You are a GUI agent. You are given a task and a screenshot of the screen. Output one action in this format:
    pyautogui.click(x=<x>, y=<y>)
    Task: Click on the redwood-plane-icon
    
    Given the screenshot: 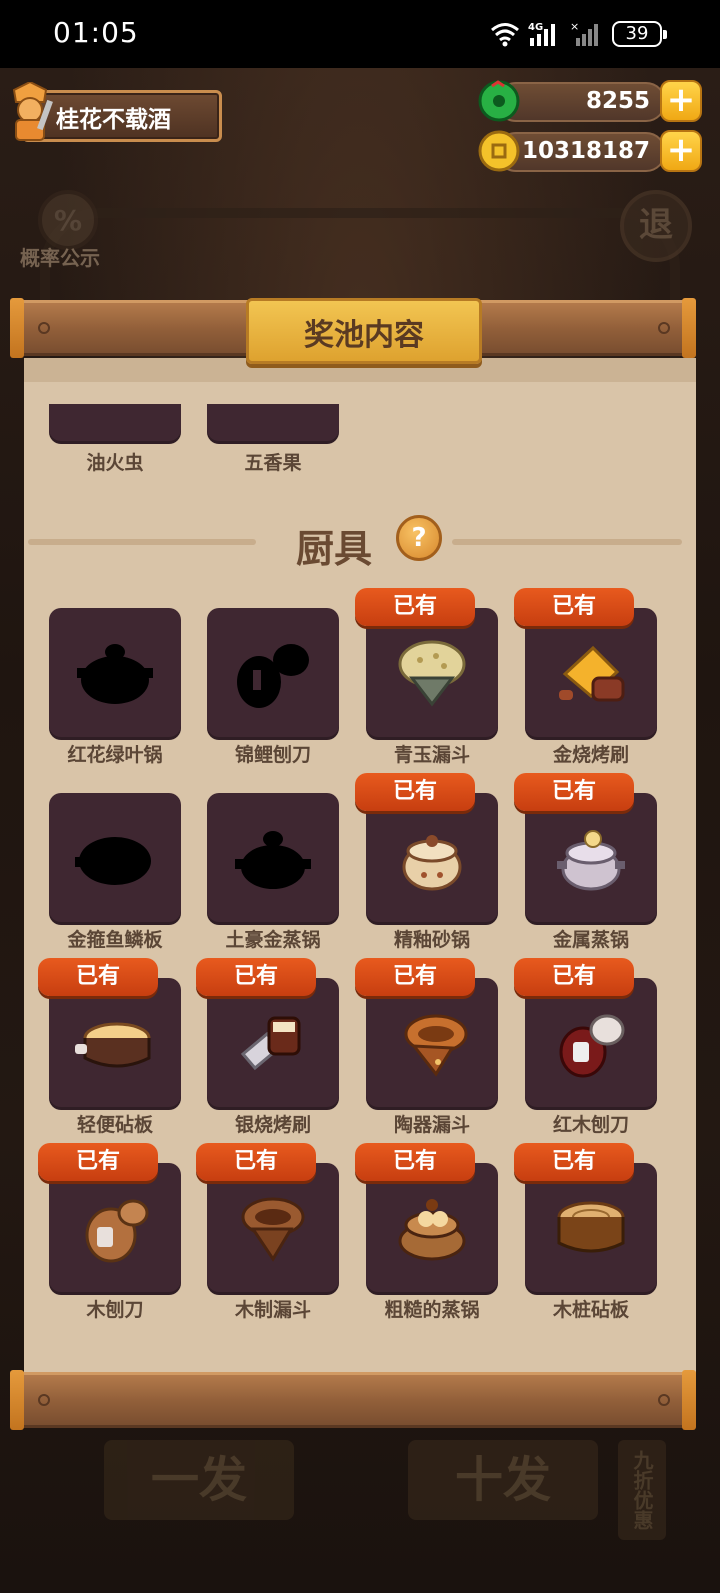 What is the action you would take?
    pyautogui.click(x=592, y=1046)
    